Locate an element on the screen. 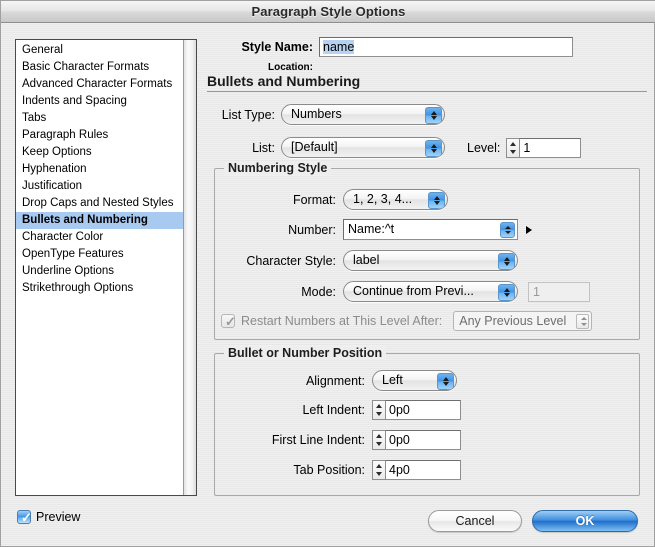  preview-label: Preview is located at coordinates (58, 517).